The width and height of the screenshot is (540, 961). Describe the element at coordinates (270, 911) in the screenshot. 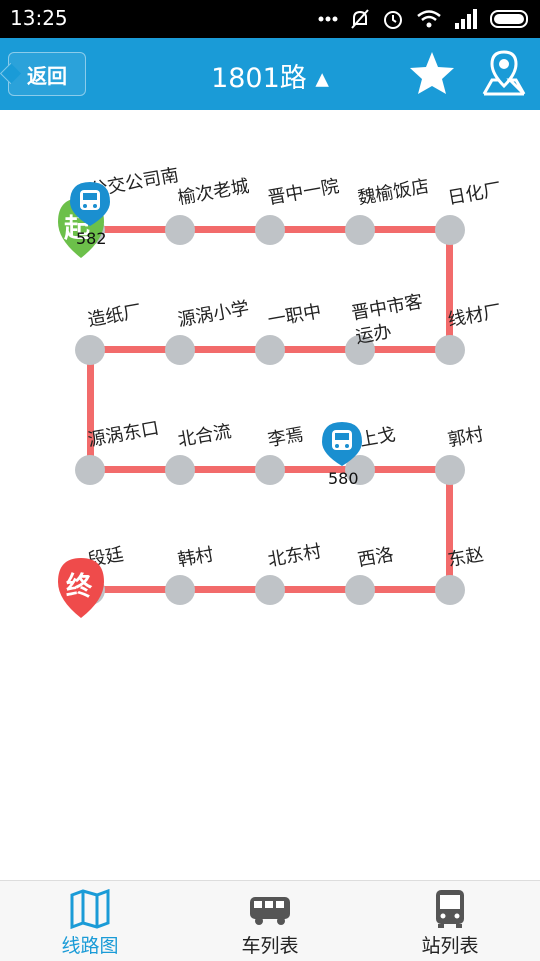

I see `bus-side-icon` at that location.